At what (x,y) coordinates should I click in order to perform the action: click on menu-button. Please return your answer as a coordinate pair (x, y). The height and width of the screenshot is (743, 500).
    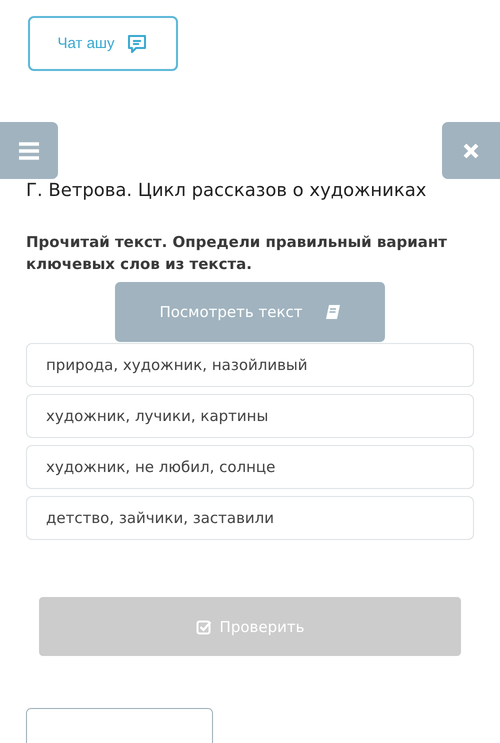
    Looking at the image, I should click on (29, 150).